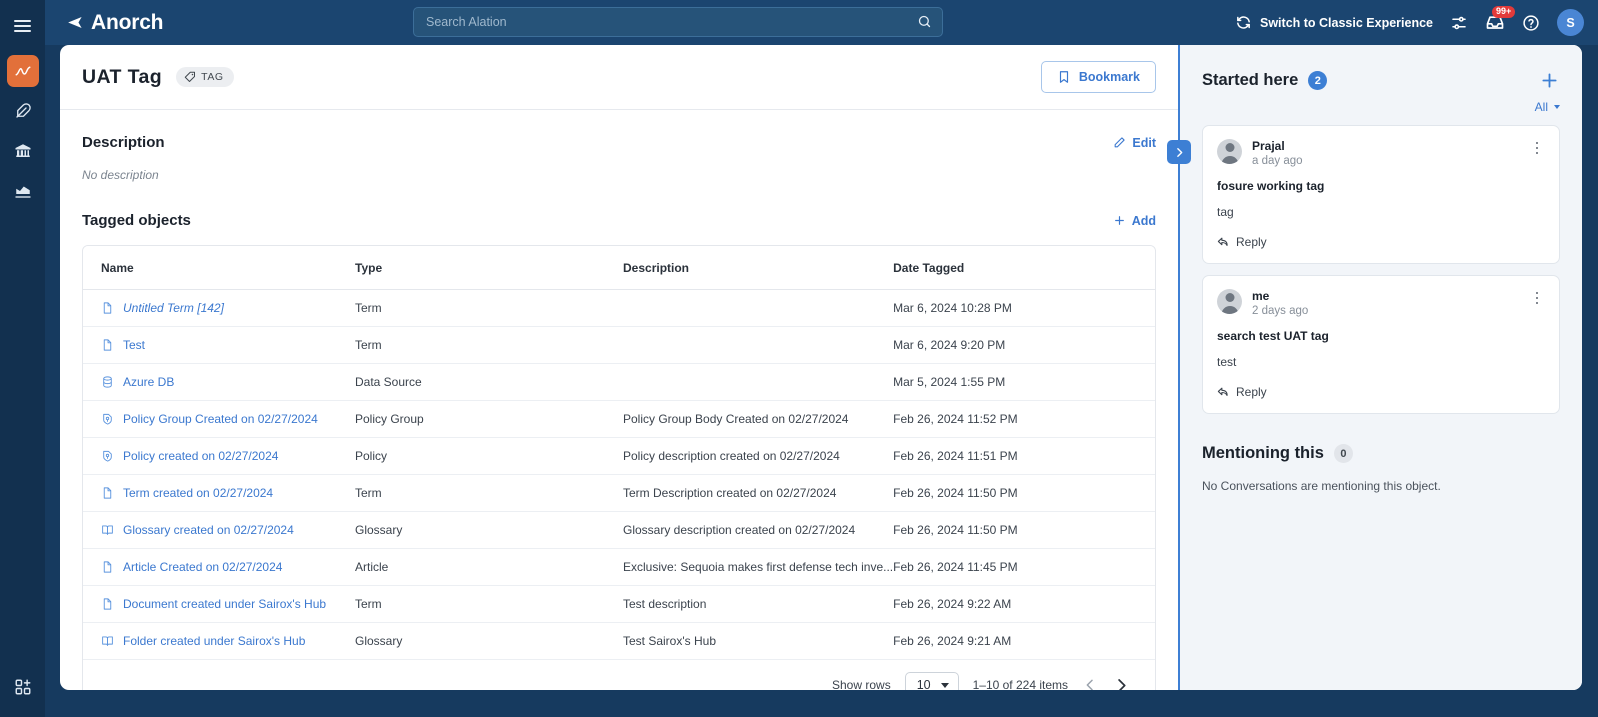 Image resolution: width=1598 pixels, height=717 pixels. What do you see at coordinates (148, 382) in the screenshot?
I see `object-link: Azure DB` at bounding box center [148, 382].